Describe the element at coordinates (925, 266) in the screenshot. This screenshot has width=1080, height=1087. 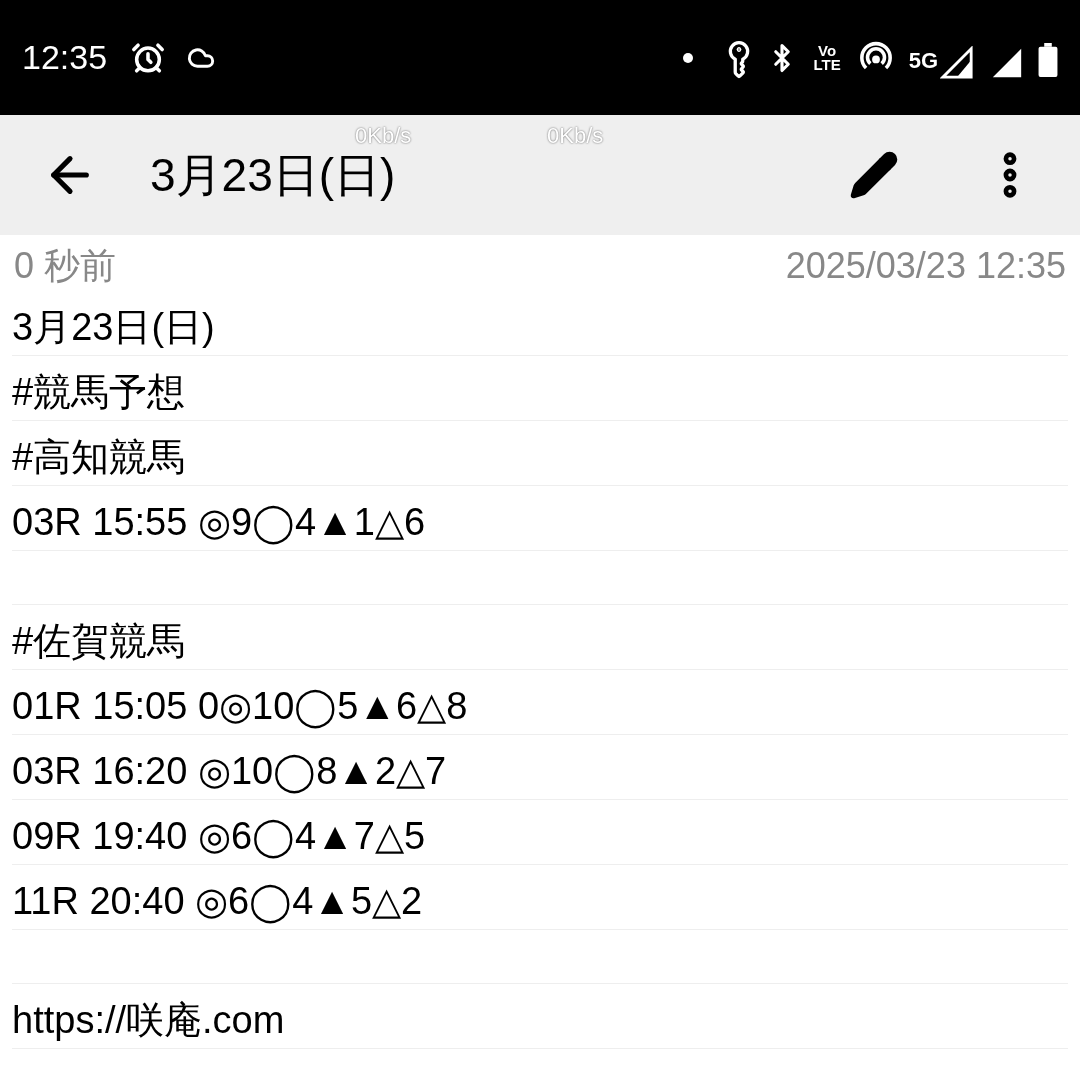
I see `note-timestamp: 2025/03/23 12:35` at that location.